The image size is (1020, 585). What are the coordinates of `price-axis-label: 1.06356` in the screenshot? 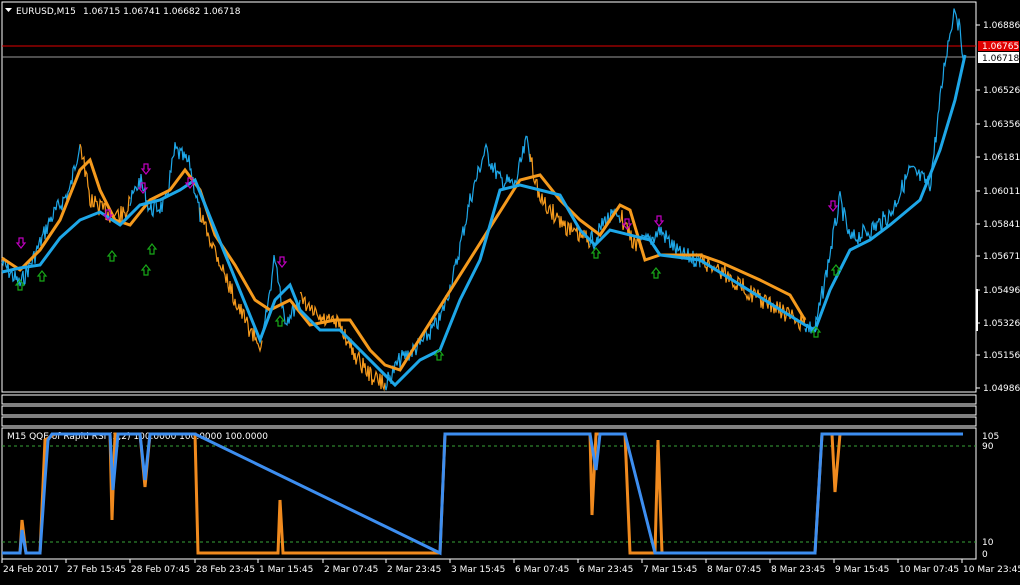 It's located at (1001, 125).